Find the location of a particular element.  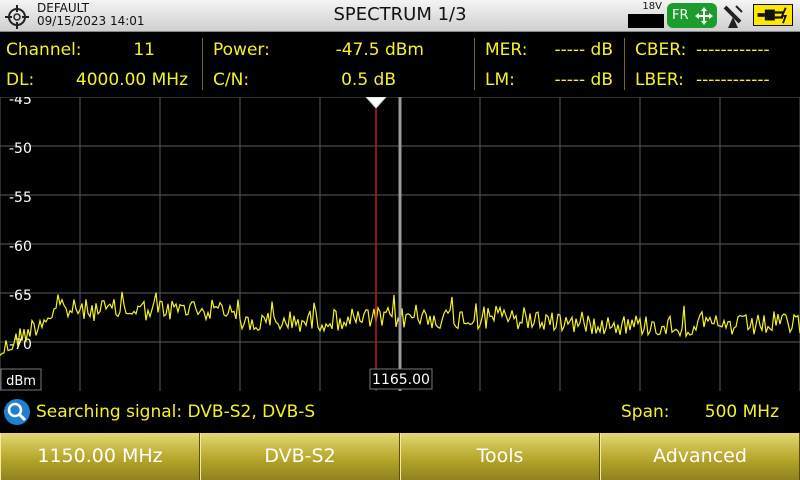

advanced-softkey: Advanced is located at coordinates (700, 456).